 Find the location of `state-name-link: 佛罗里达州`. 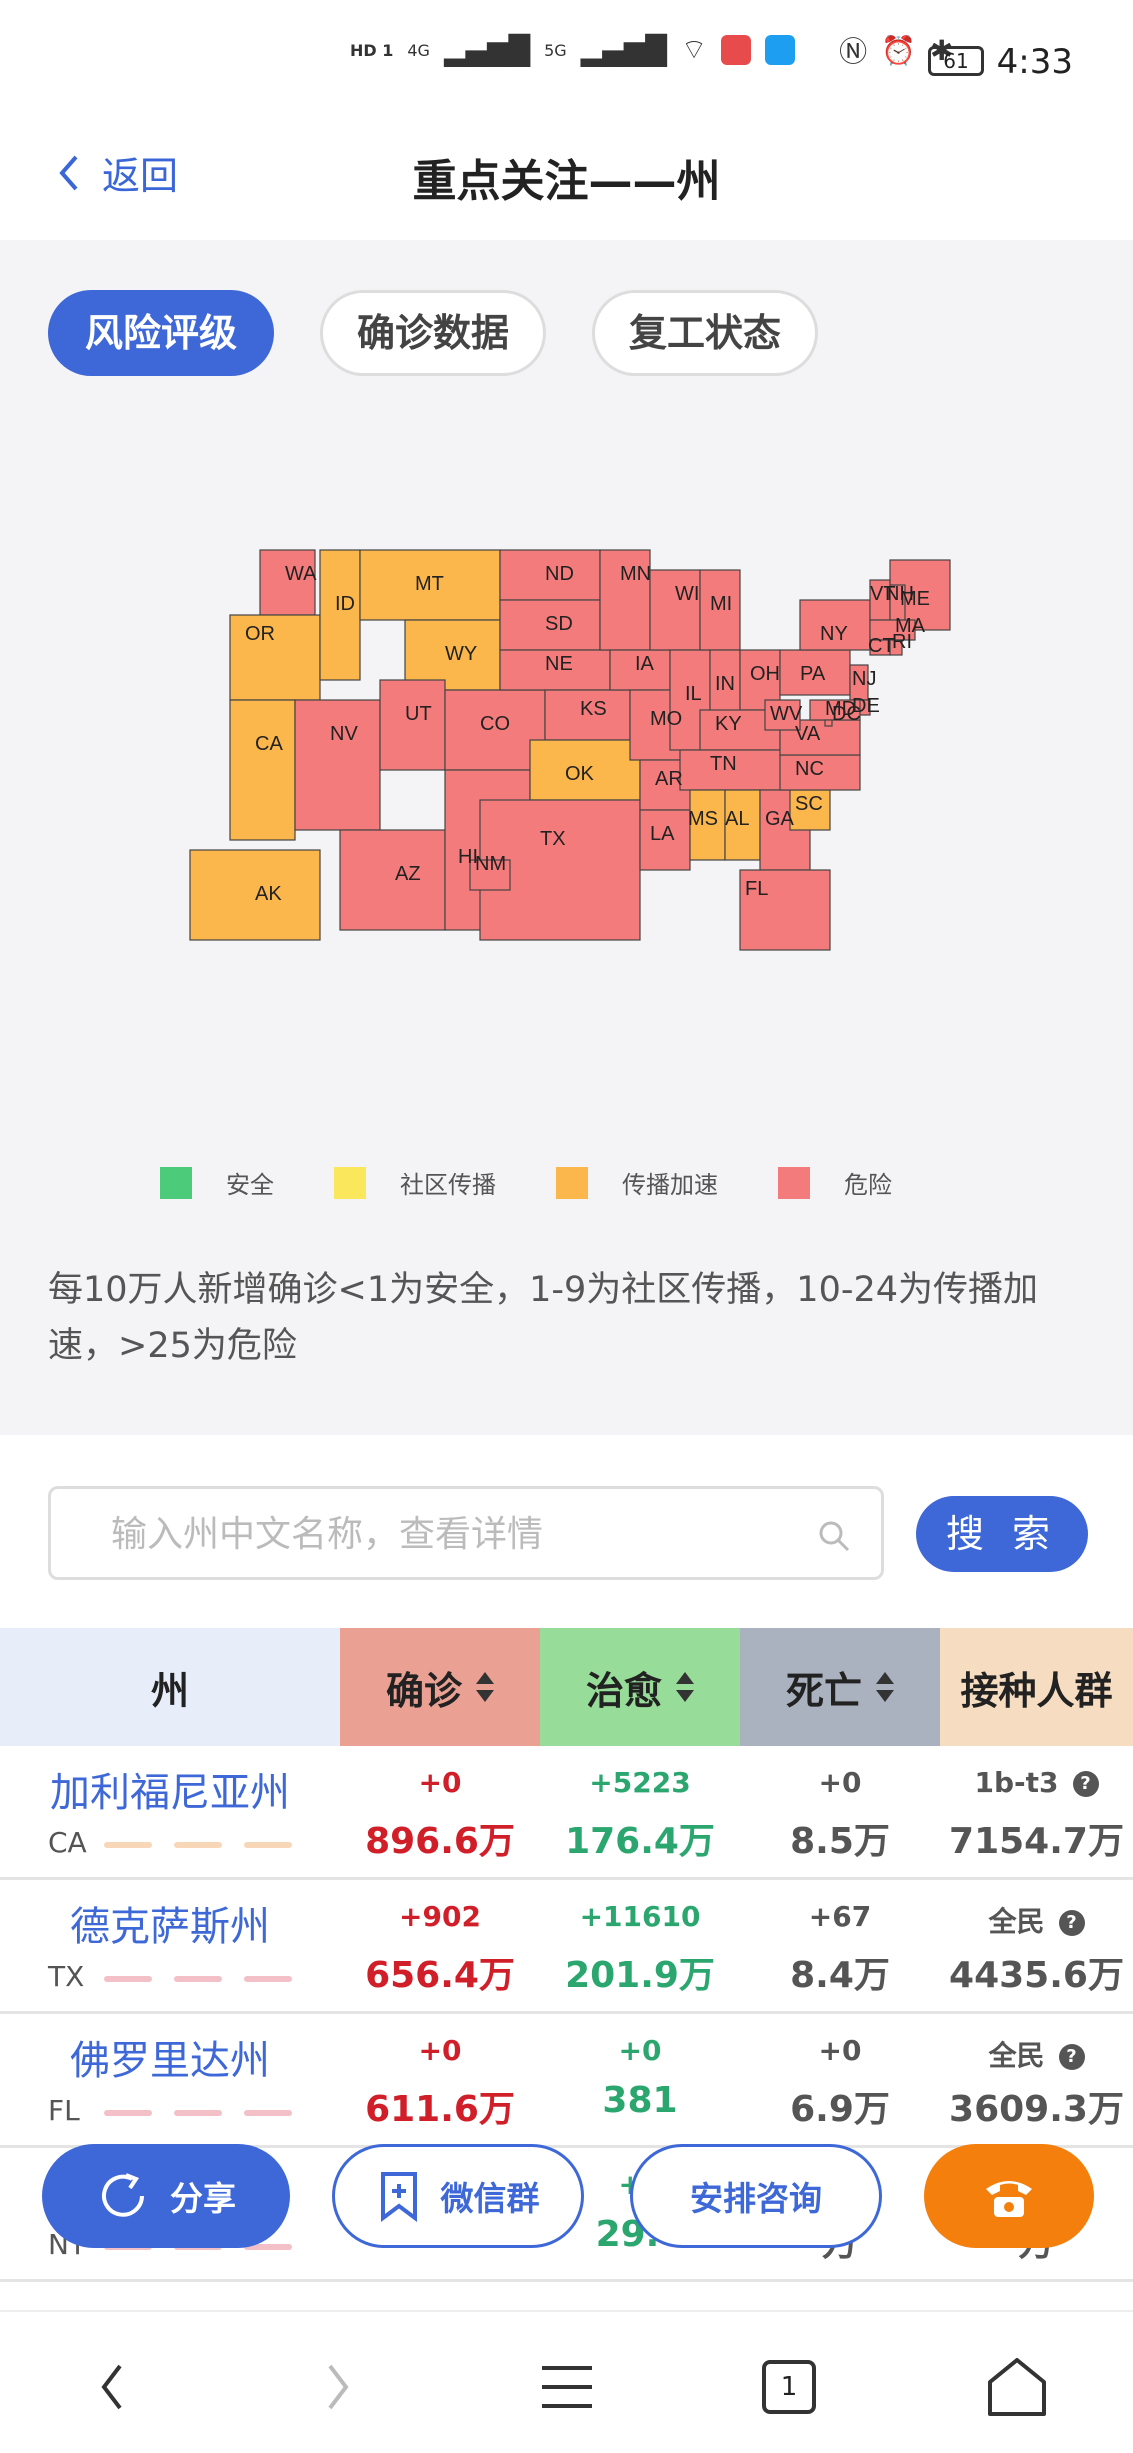

state-name-link: 佛罗里达州 is located at coordinates (170, 2057).